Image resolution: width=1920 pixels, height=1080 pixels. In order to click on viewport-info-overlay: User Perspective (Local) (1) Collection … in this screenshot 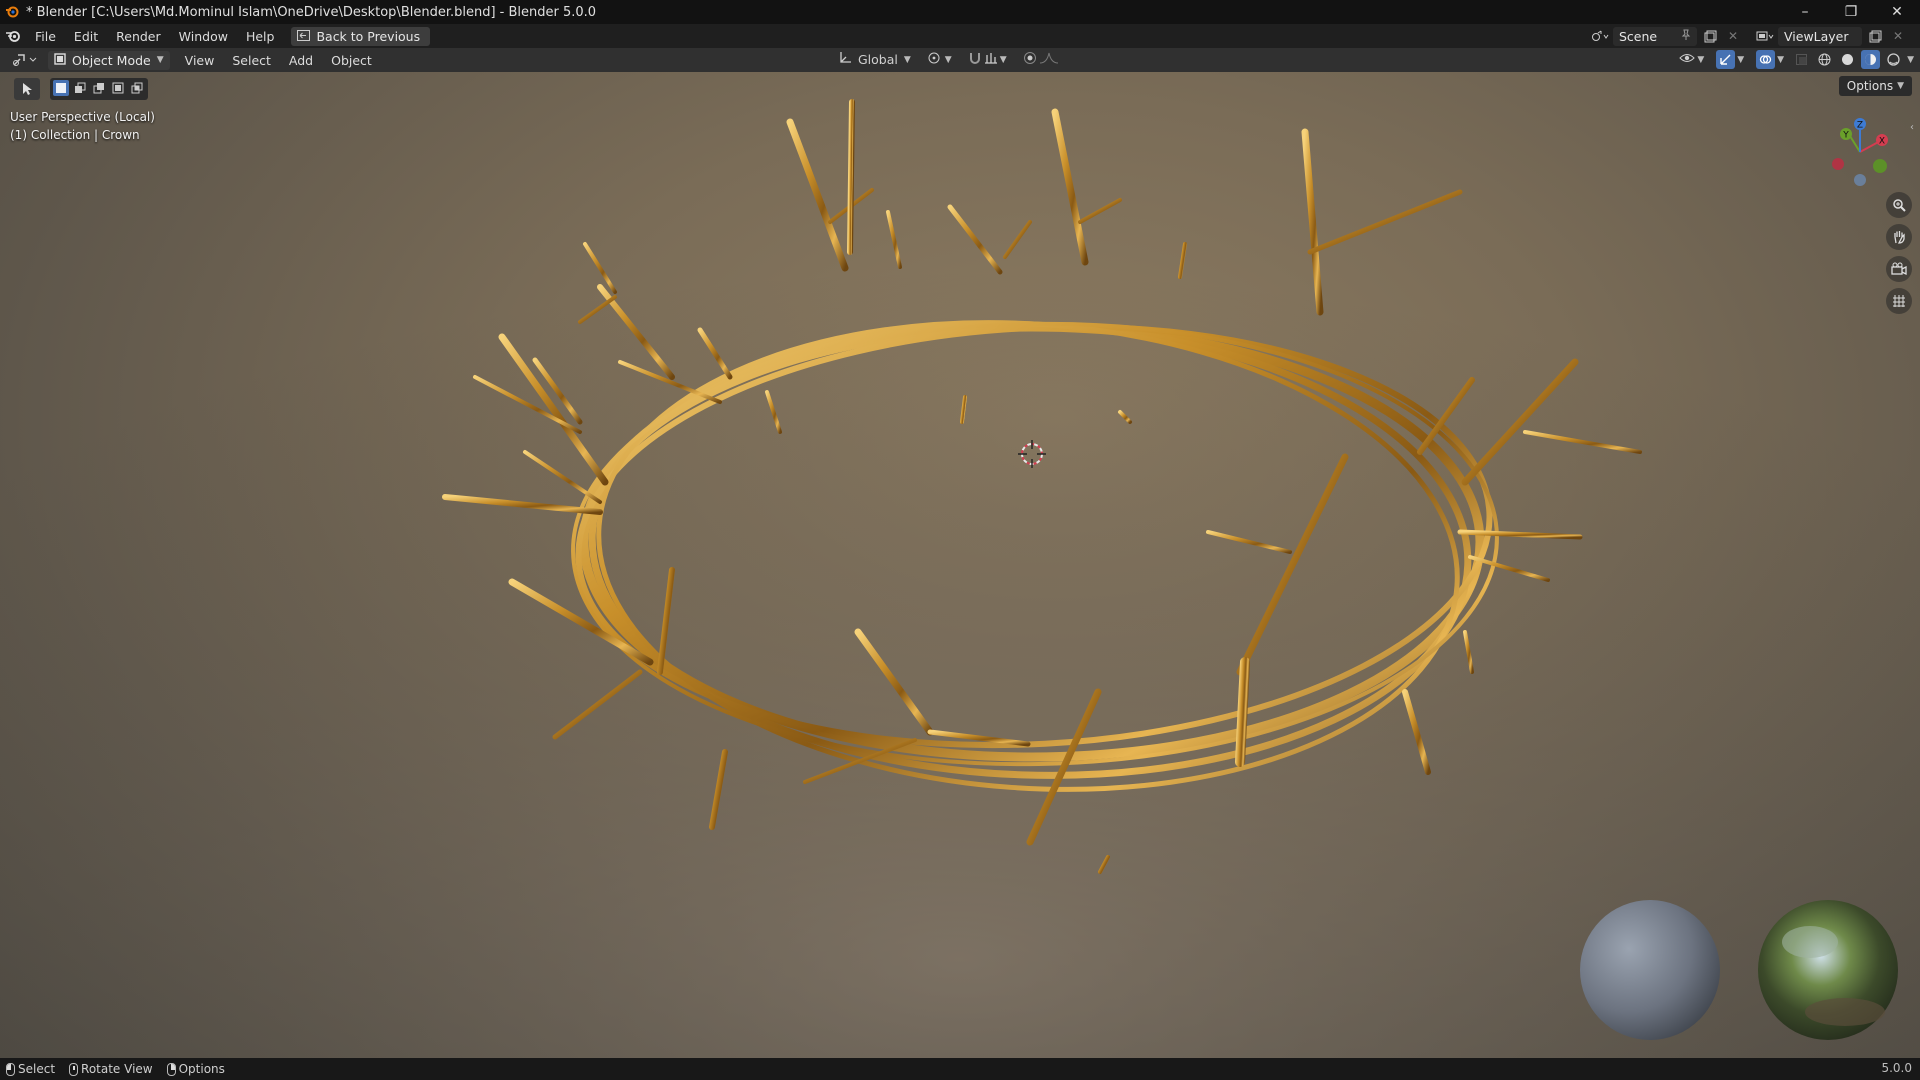, I will do `click(82, 126)`.